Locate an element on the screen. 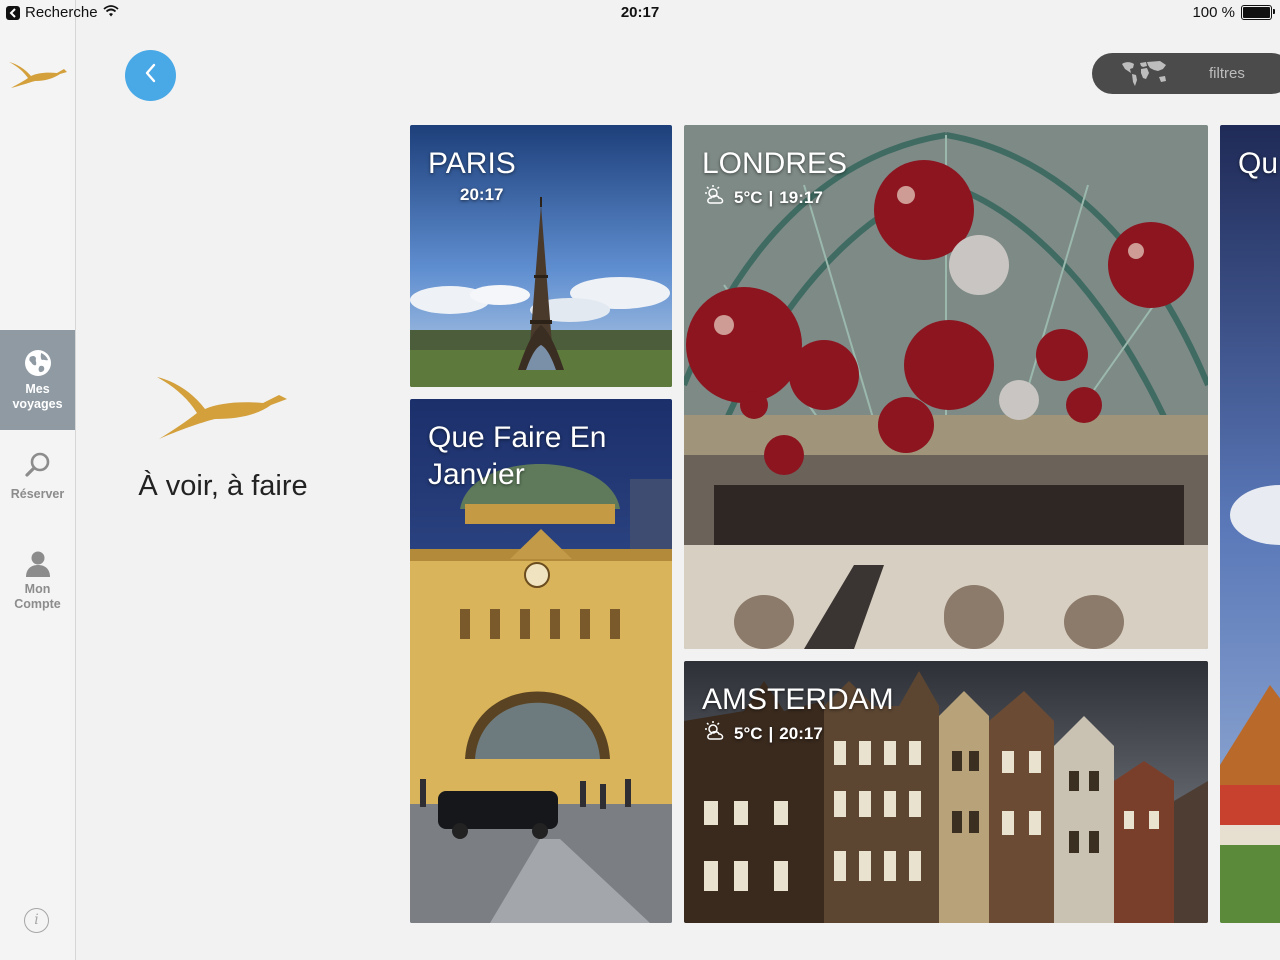 Image resolution: width=1280 pixels, height=960 pixels. article-card-partial: Qu is located at coordinates (1250, 524).